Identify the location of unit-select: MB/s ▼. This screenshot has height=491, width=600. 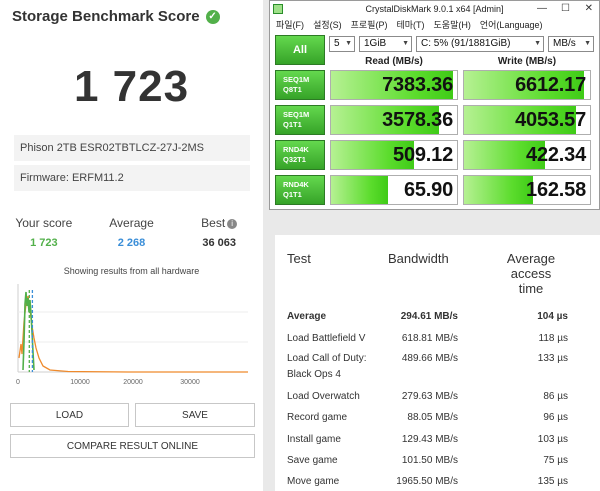
(571, 44).